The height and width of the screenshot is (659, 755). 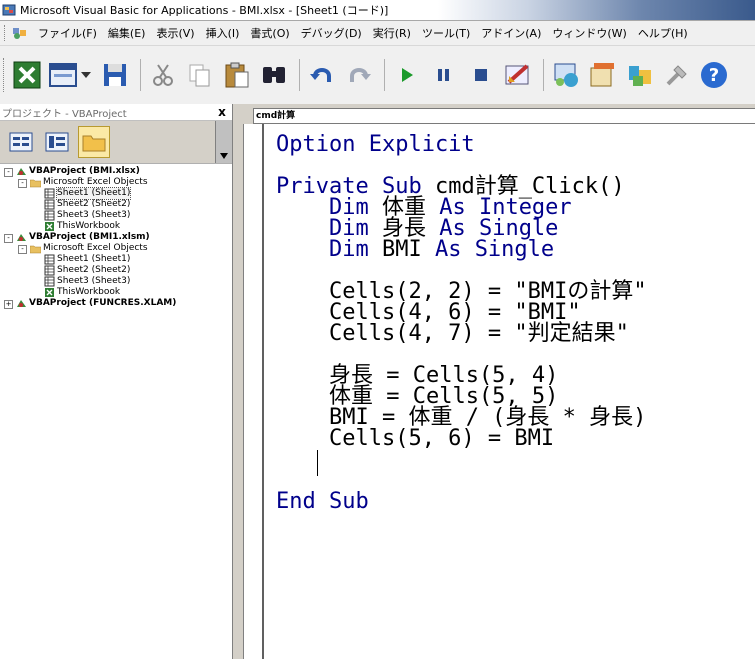 What do you see at coordinates (677, 75) in the screenshot?
I see `toolbox-icon` at bounding box center [677, 75].